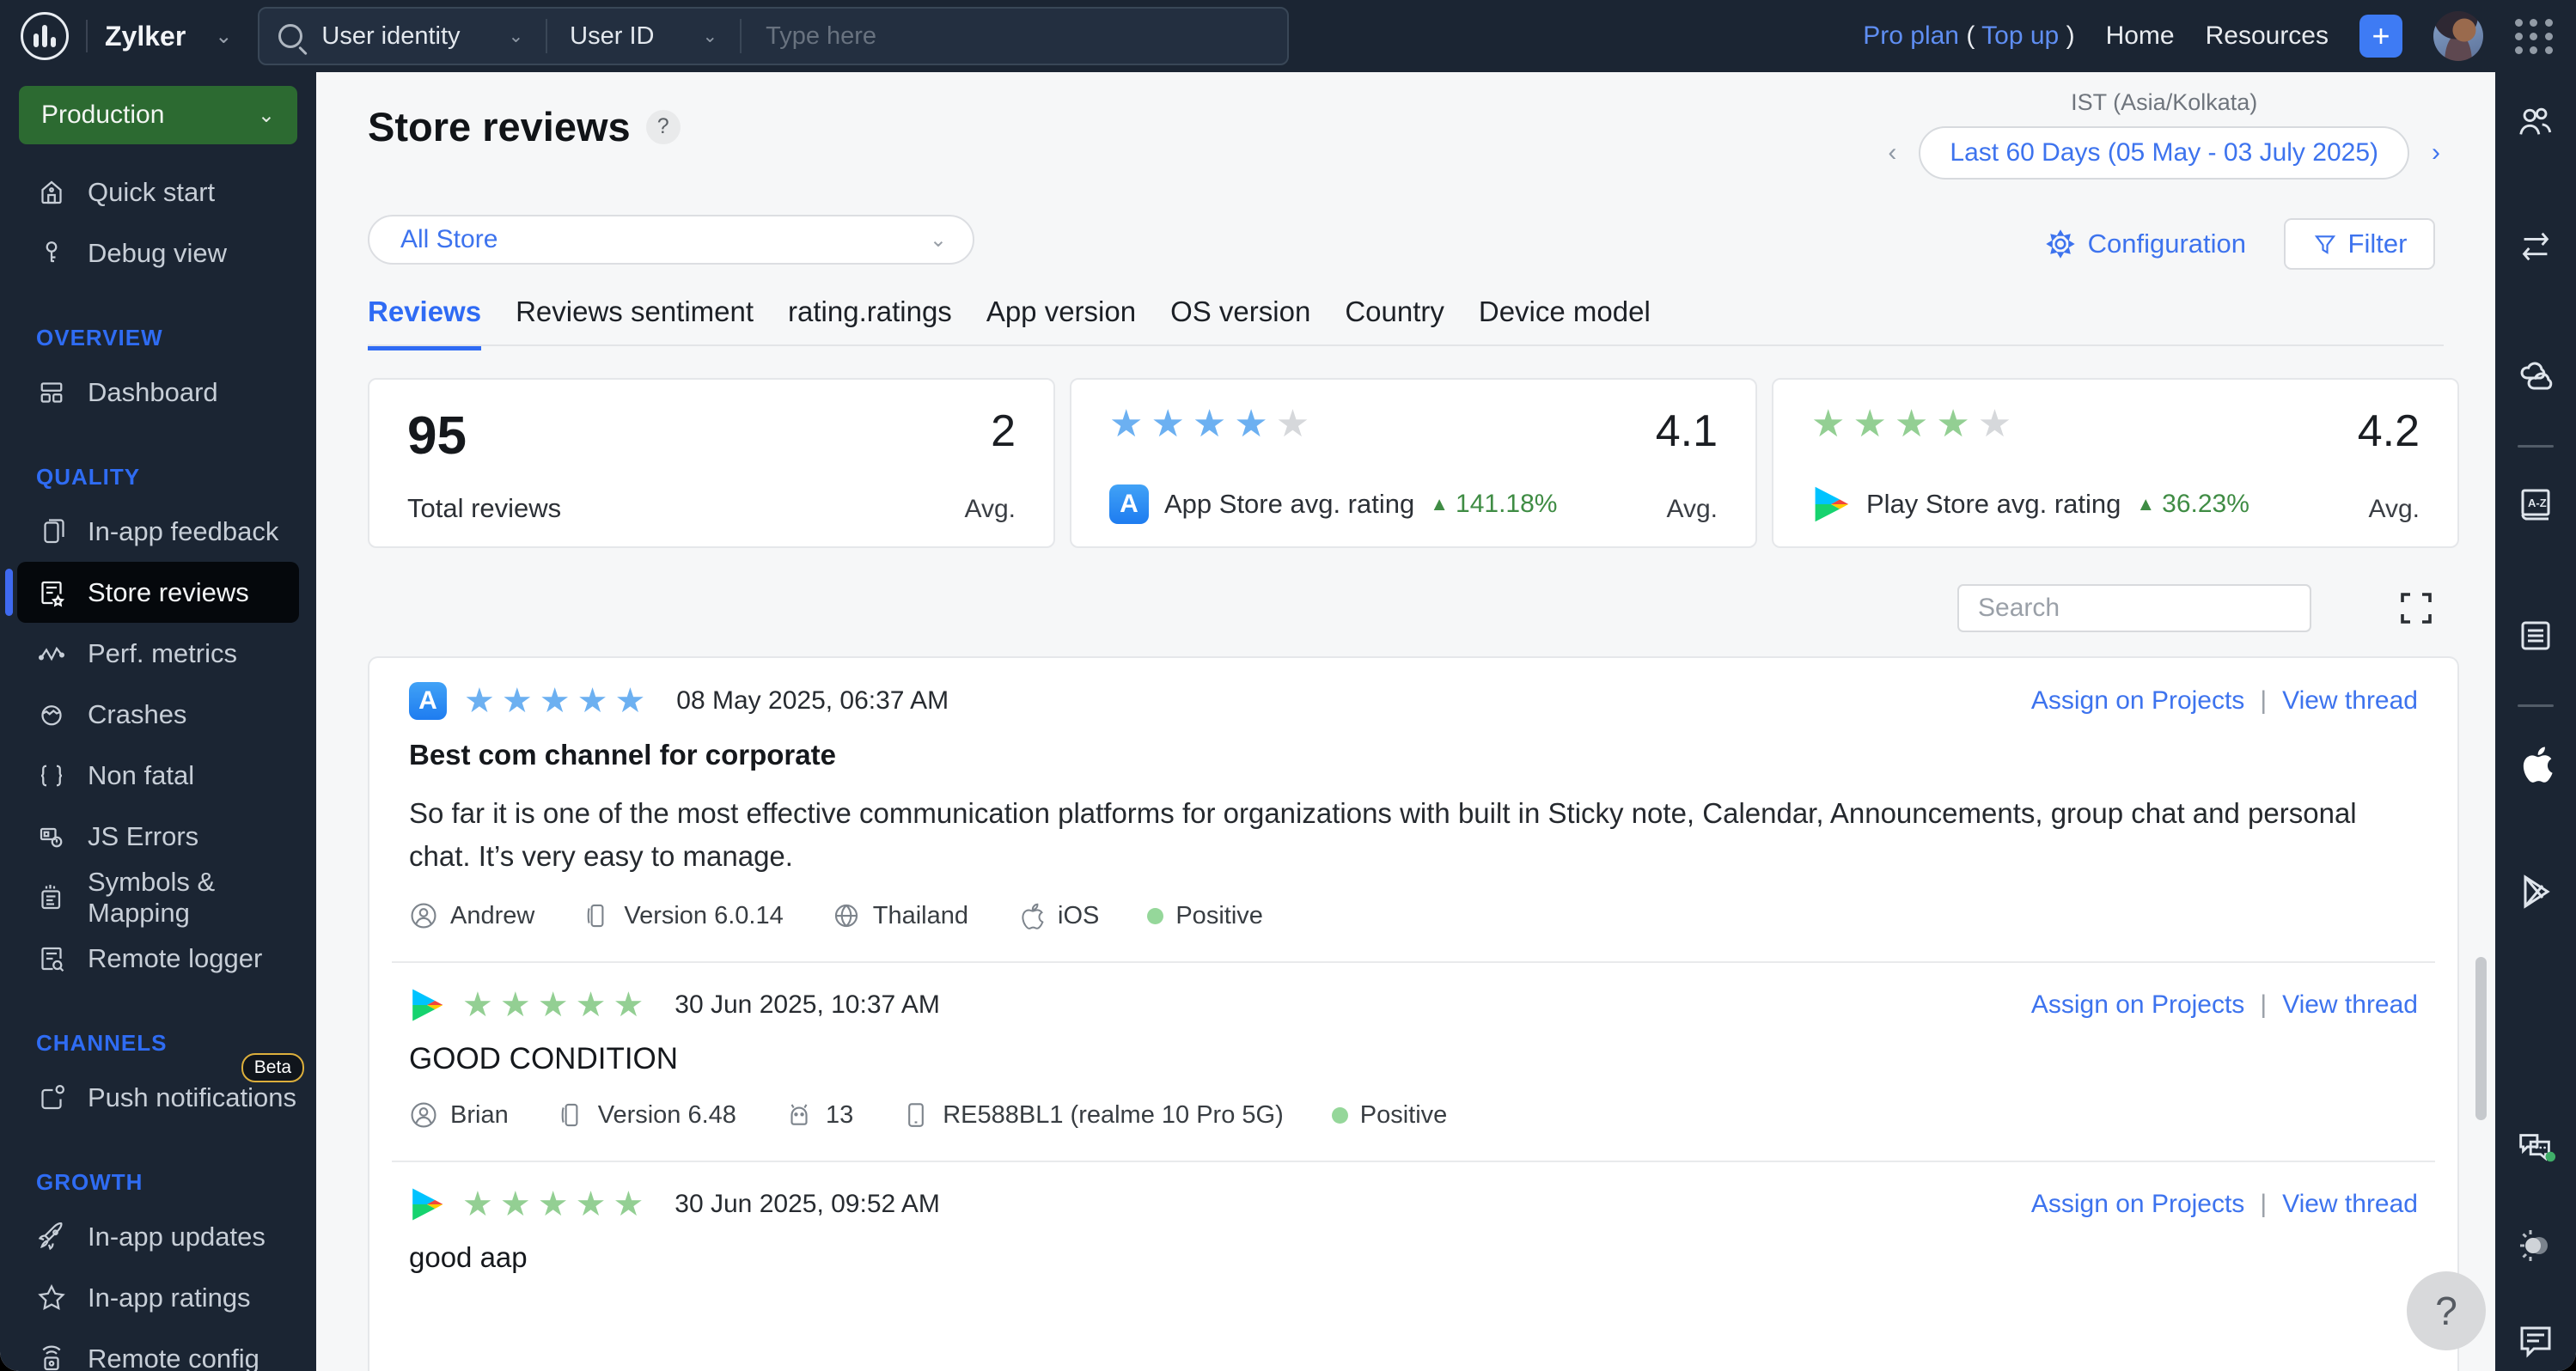 The image size is (2576, 1371). Describe the element at coordinates (1686, 431) in the screenshot. I see `app-store-avg-value: 4.1` at that location.